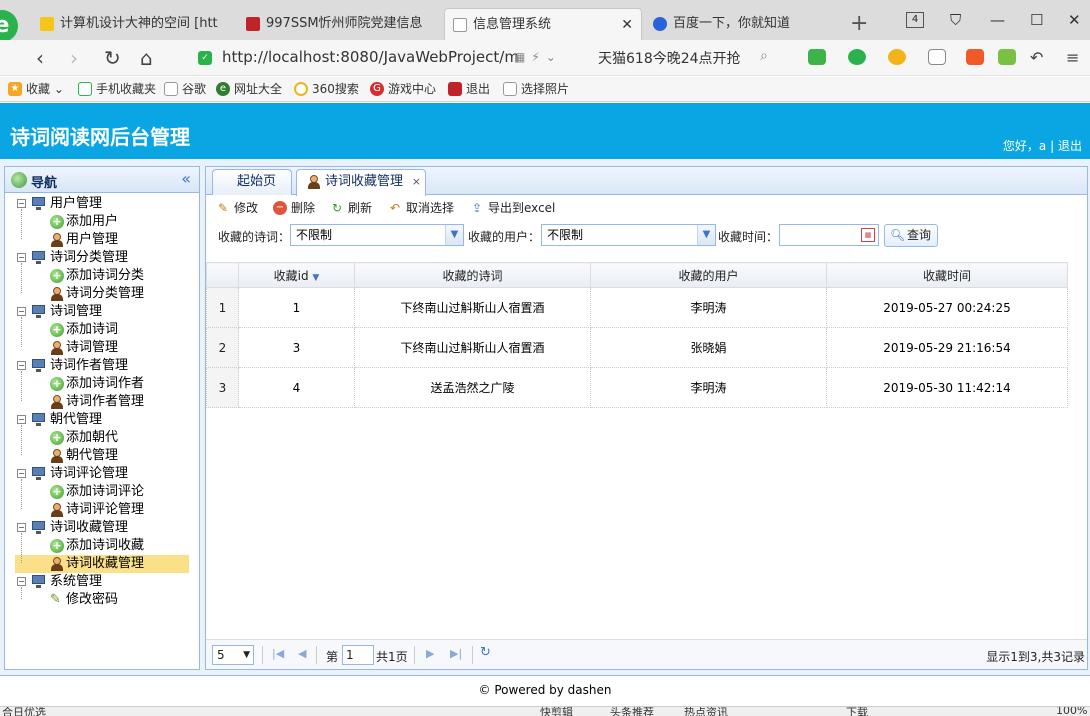  I want to click on battery-icon, so click(1007, 57).